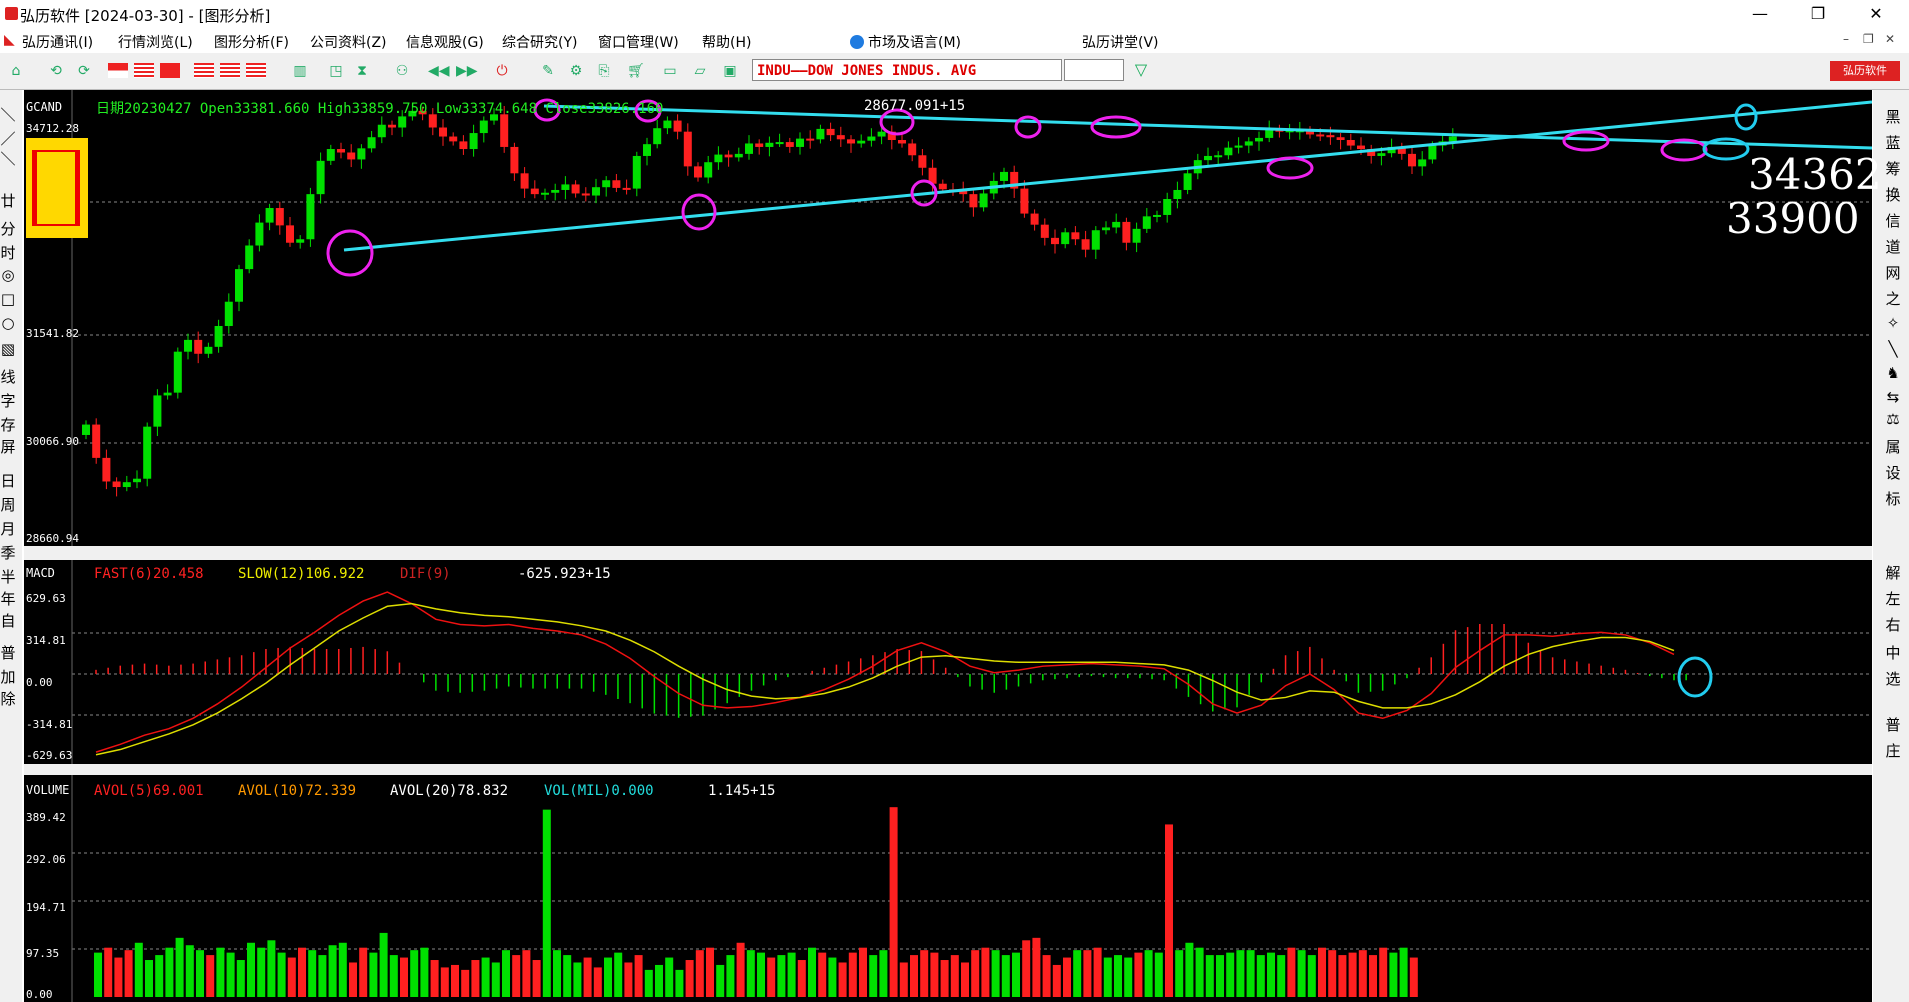 This screenshot has width=1909, height=1002. What do you see at coordinates (1893, 168) in the screenshot?
I see `right-tool-2: 筹` at bounding box center [1893, 168].